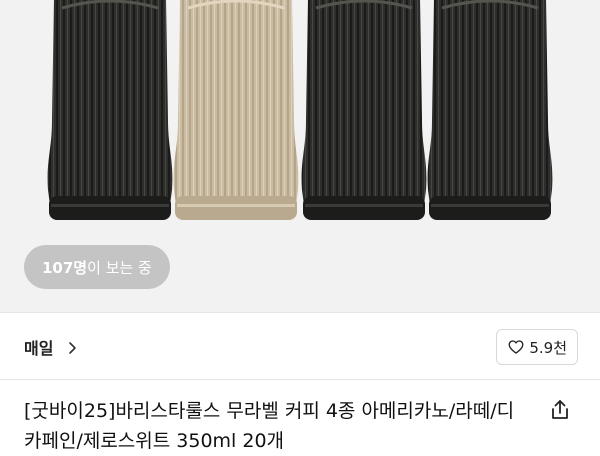 This screenshot has width=600, height=456. Describe the element at coordinates (548, 347) in the screenshot. I see `like-count: 5.9천` at that location.